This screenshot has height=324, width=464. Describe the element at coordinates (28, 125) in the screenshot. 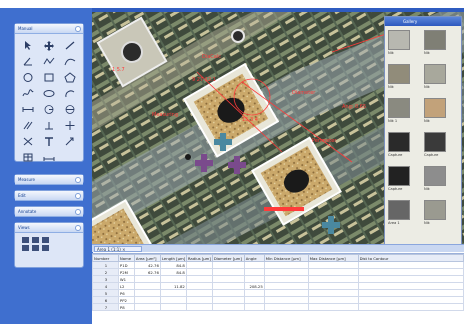

I see `parallel-tool-icon` at that location.